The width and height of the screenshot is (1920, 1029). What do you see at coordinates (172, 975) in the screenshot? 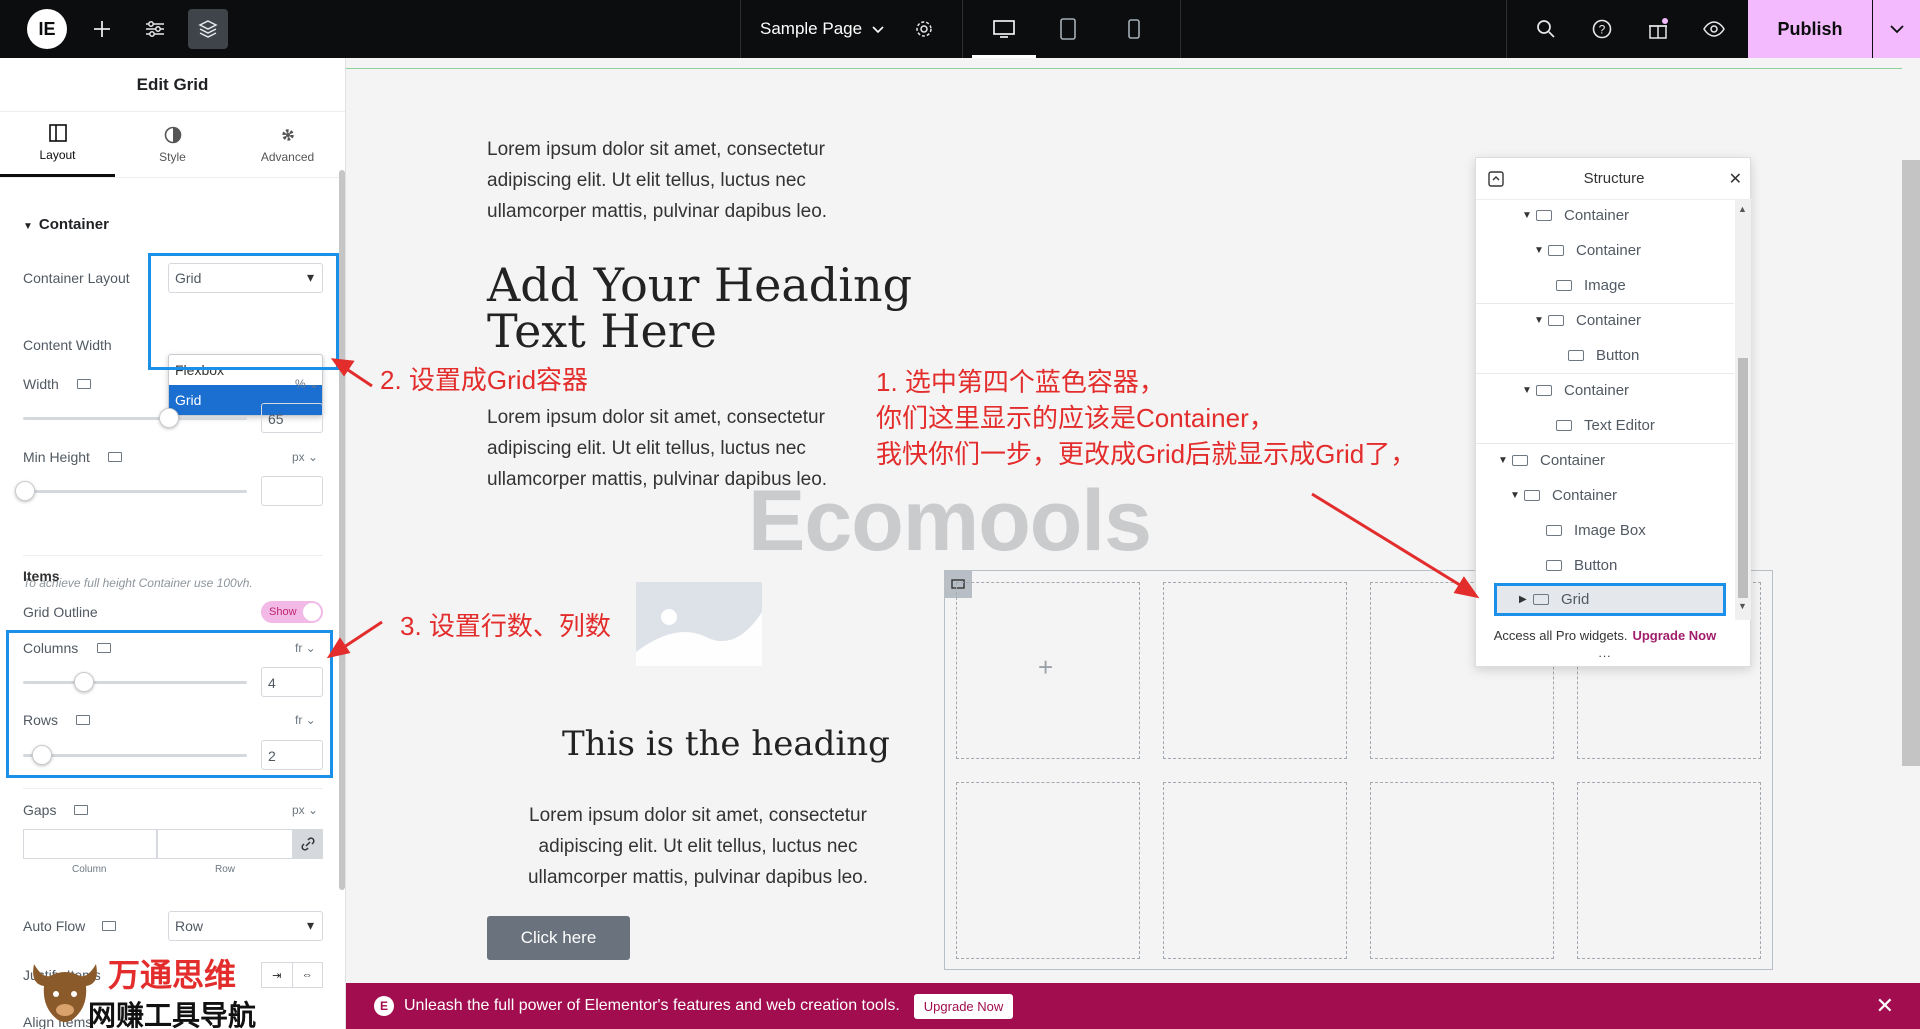
I see `brand-title: 万通思维` at bounding box center [172, 975].